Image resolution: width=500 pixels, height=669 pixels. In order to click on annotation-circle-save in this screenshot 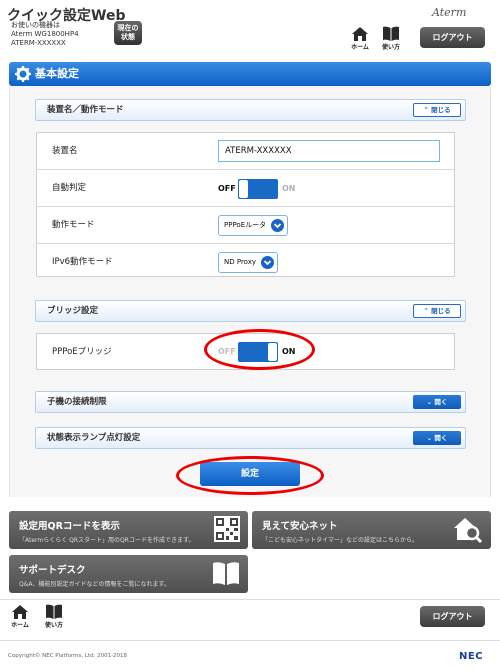, I will do `click(250, 475)`.